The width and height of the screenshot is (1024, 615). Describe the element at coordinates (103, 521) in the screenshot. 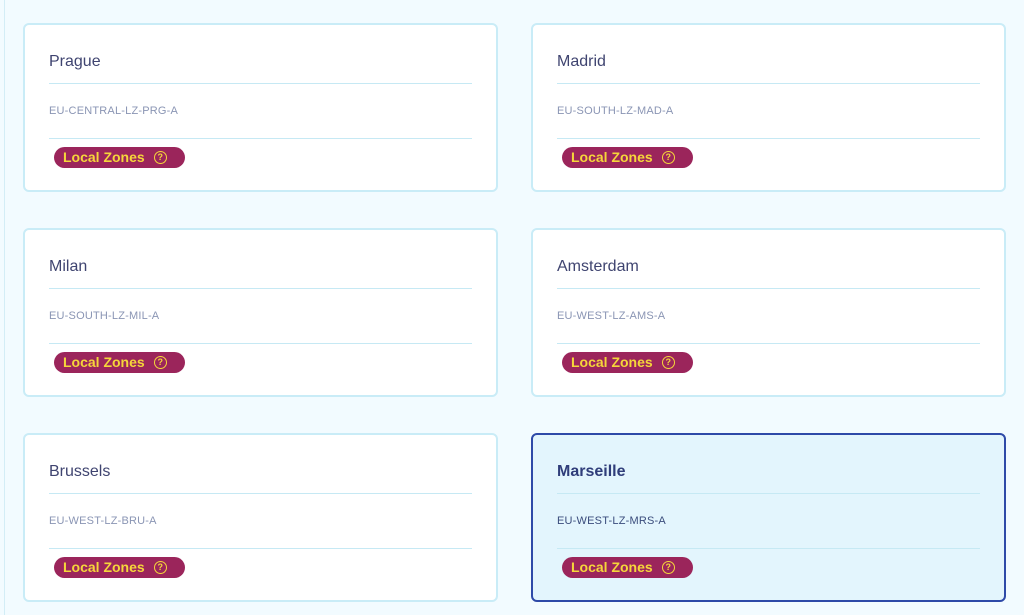

I see `zone-code: EU-WEST-LZ-BRU-A` at that location.